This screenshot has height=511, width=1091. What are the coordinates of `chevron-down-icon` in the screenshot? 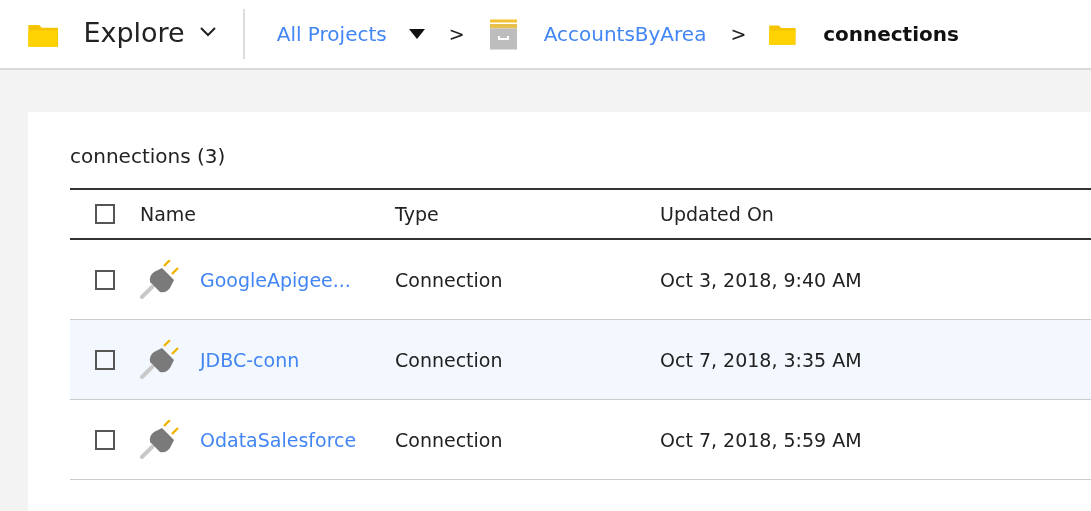 It's located at (207, 32).